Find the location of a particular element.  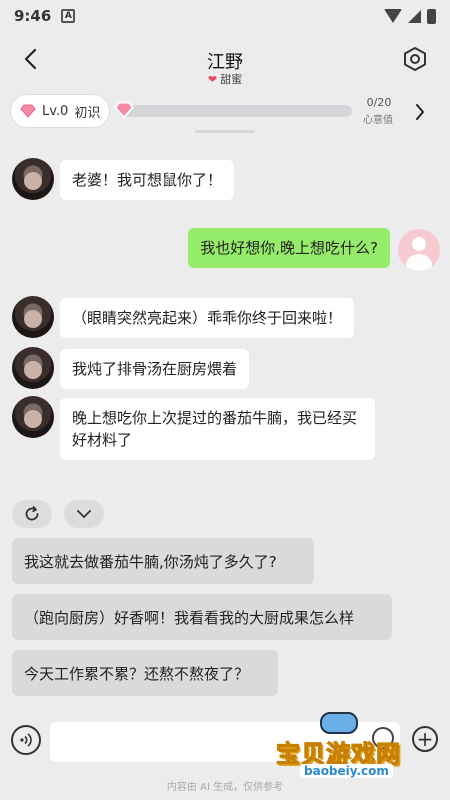

refresh-suggestions-button is located at coordinates (32, 514).